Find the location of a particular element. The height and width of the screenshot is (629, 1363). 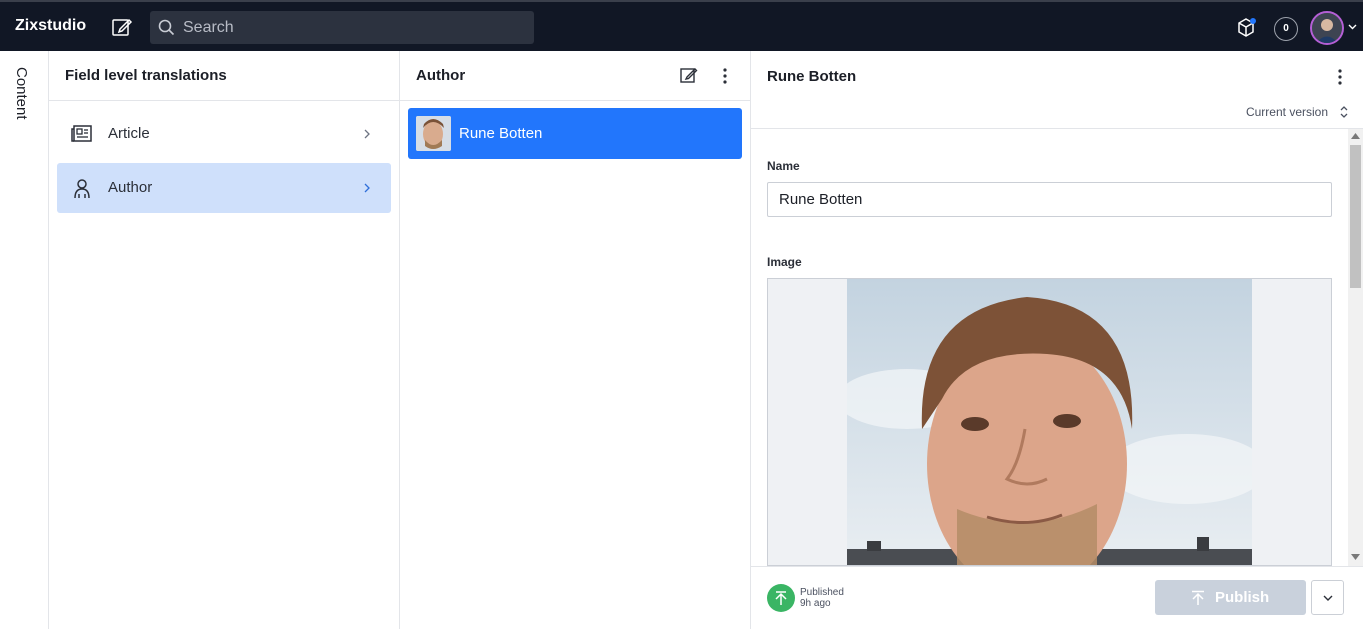

scrollbar is located at coordinates (1355, 347).